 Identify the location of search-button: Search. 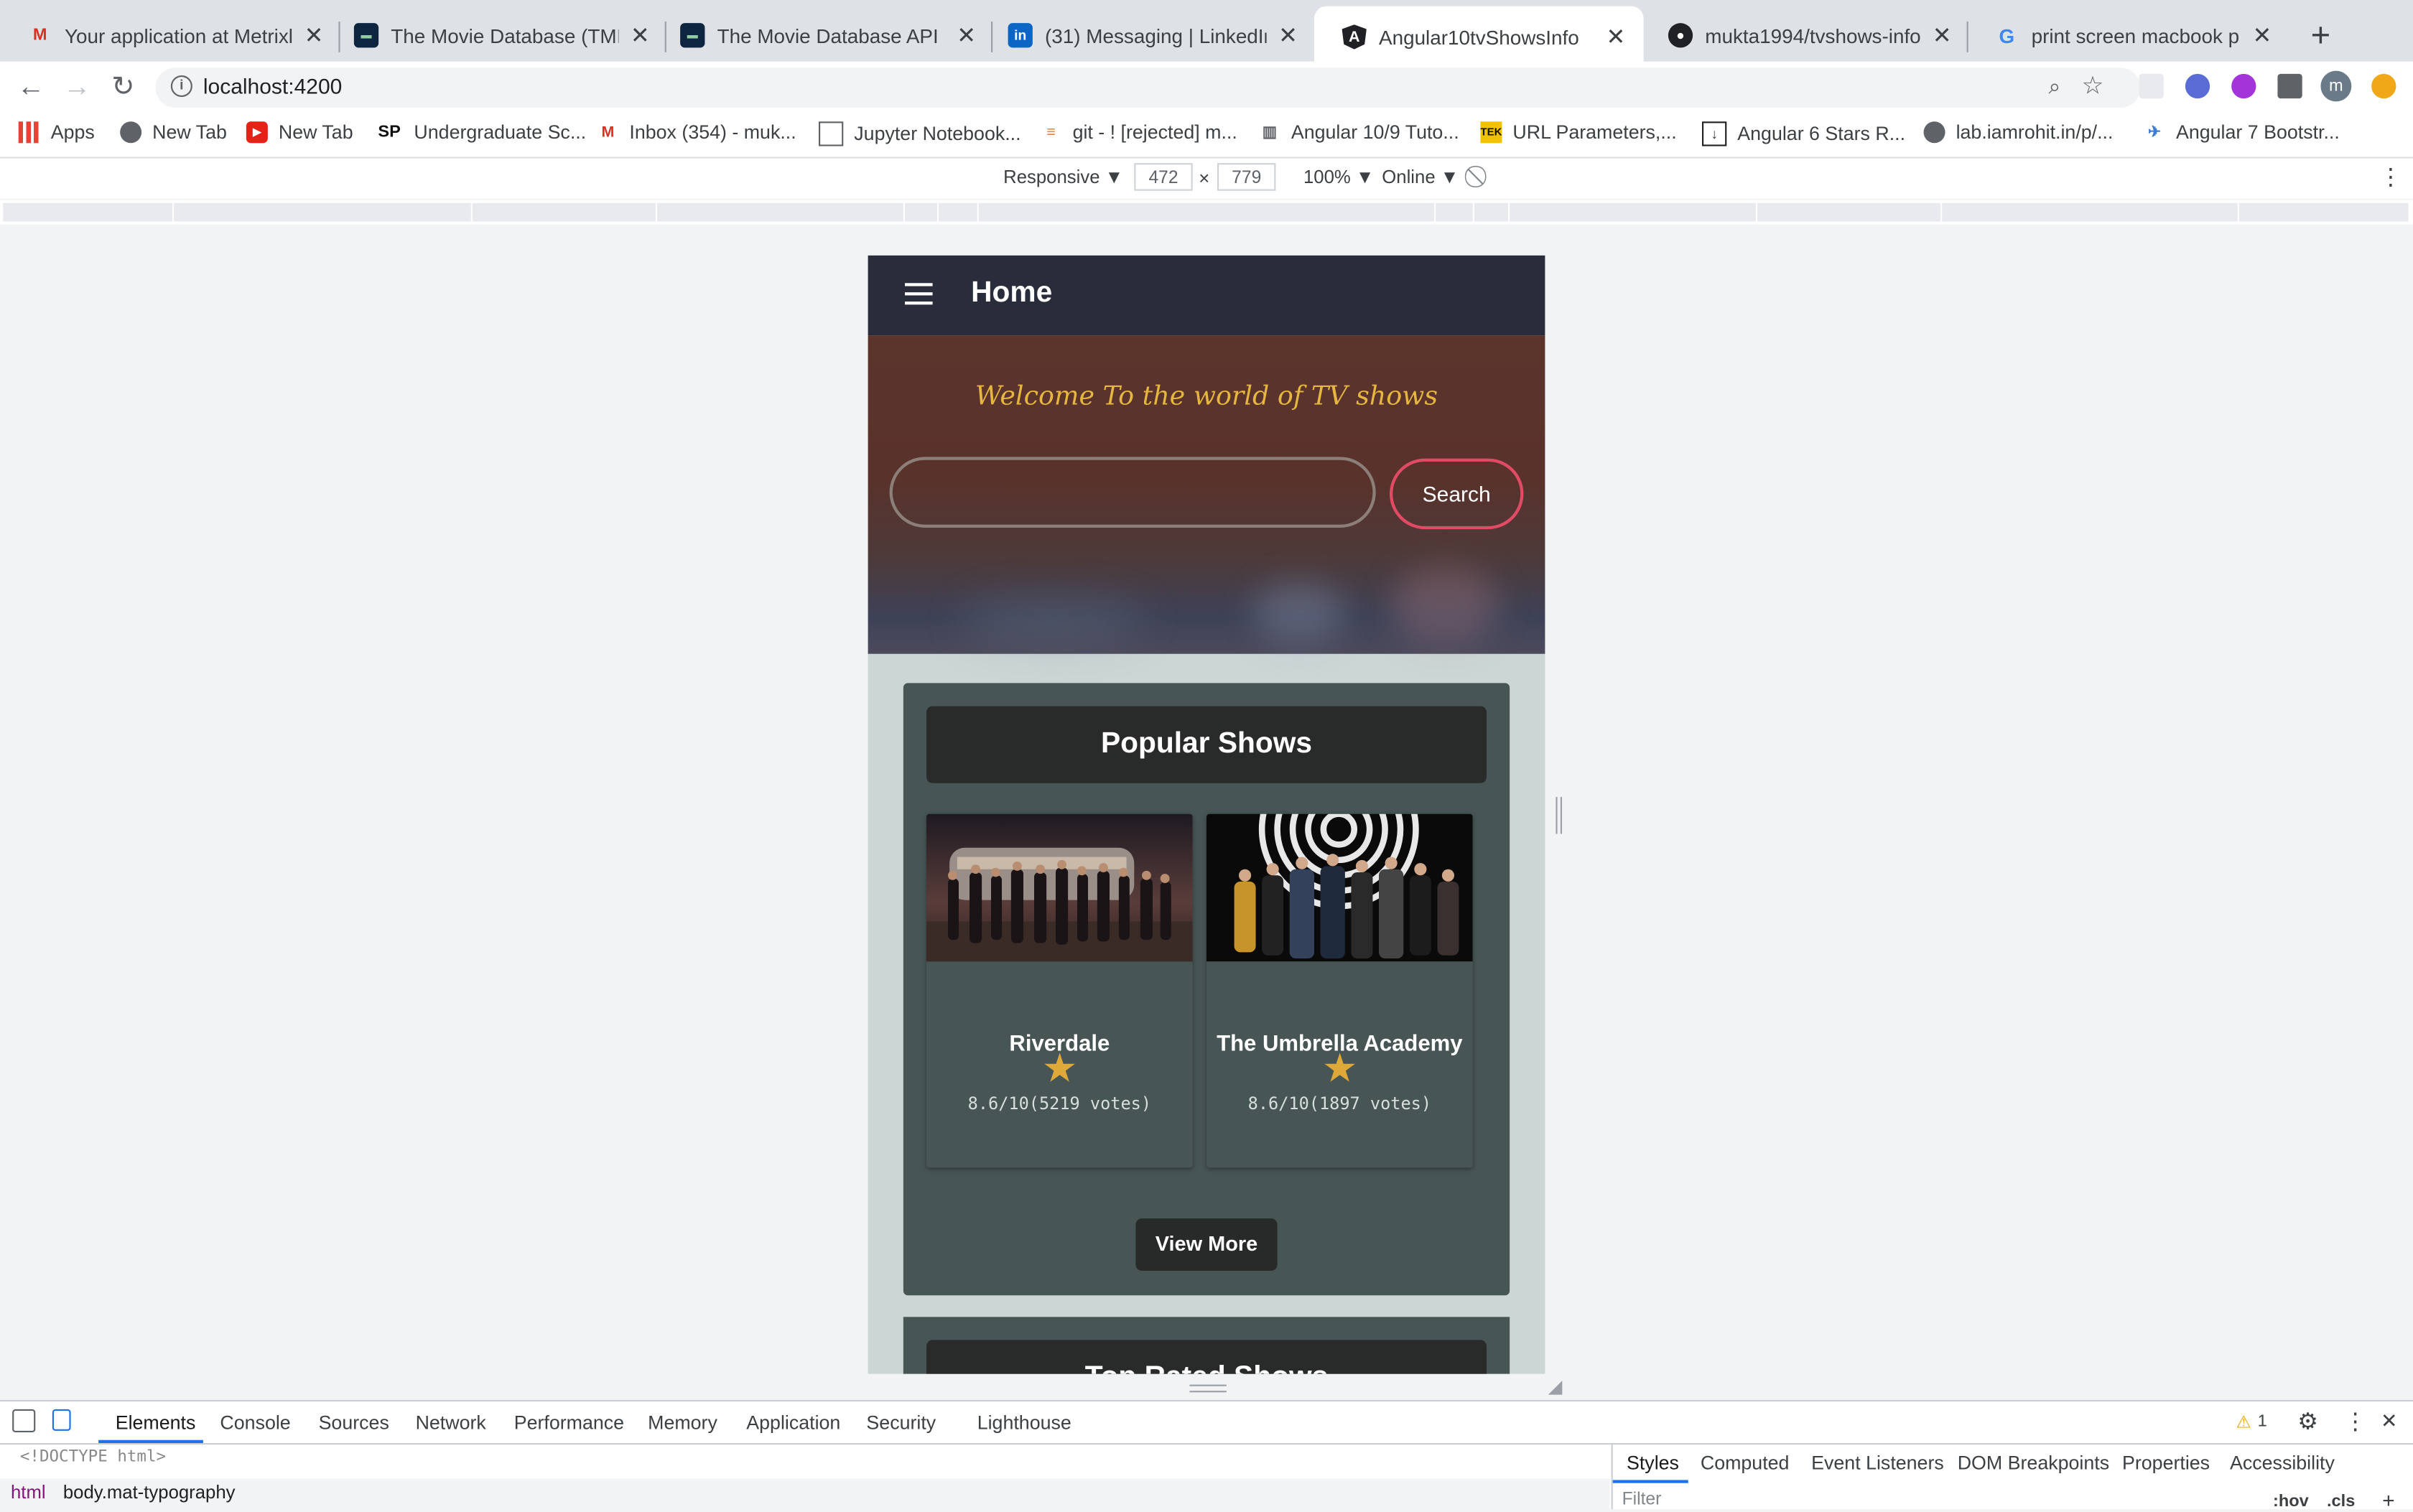
(1456, 494).